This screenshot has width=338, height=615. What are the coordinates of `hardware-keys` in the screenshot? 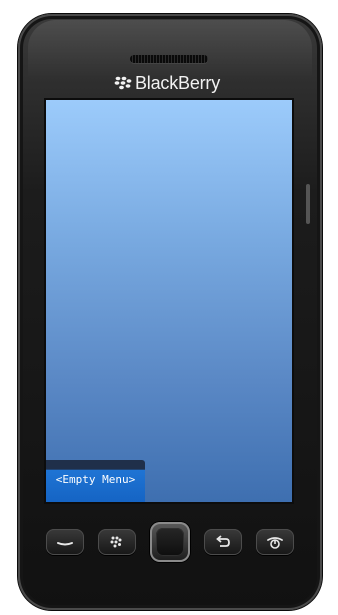 It's located at (170, 542).